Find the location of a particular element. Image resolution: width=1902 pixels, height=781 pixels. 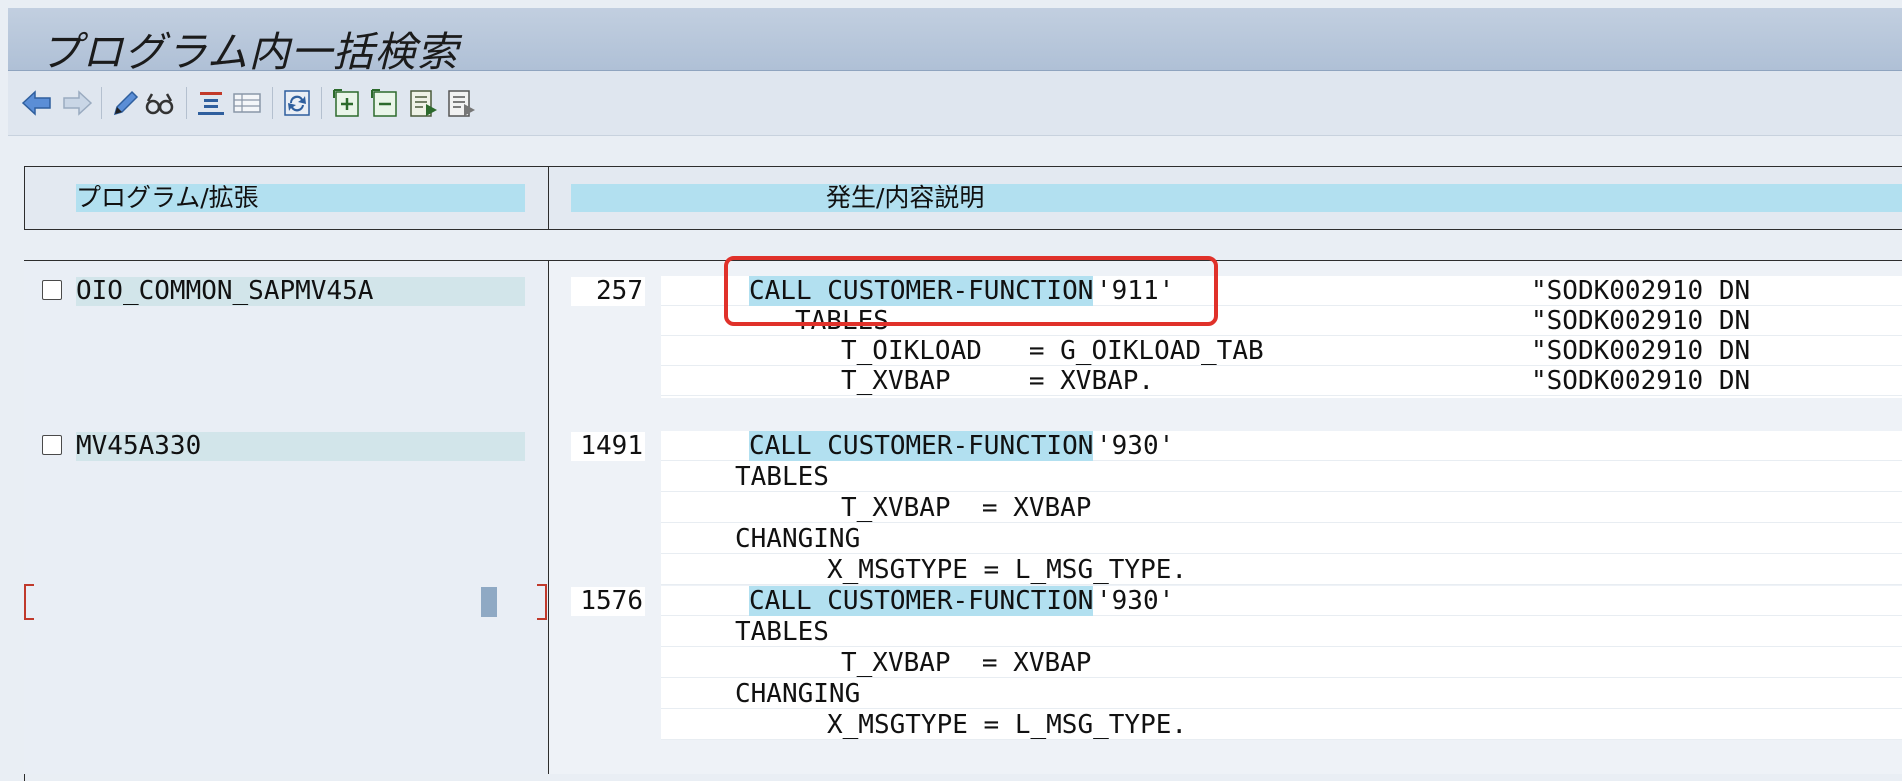

code-text: T_XVBAP = XVBAP. is located at coordinates (998, 381).